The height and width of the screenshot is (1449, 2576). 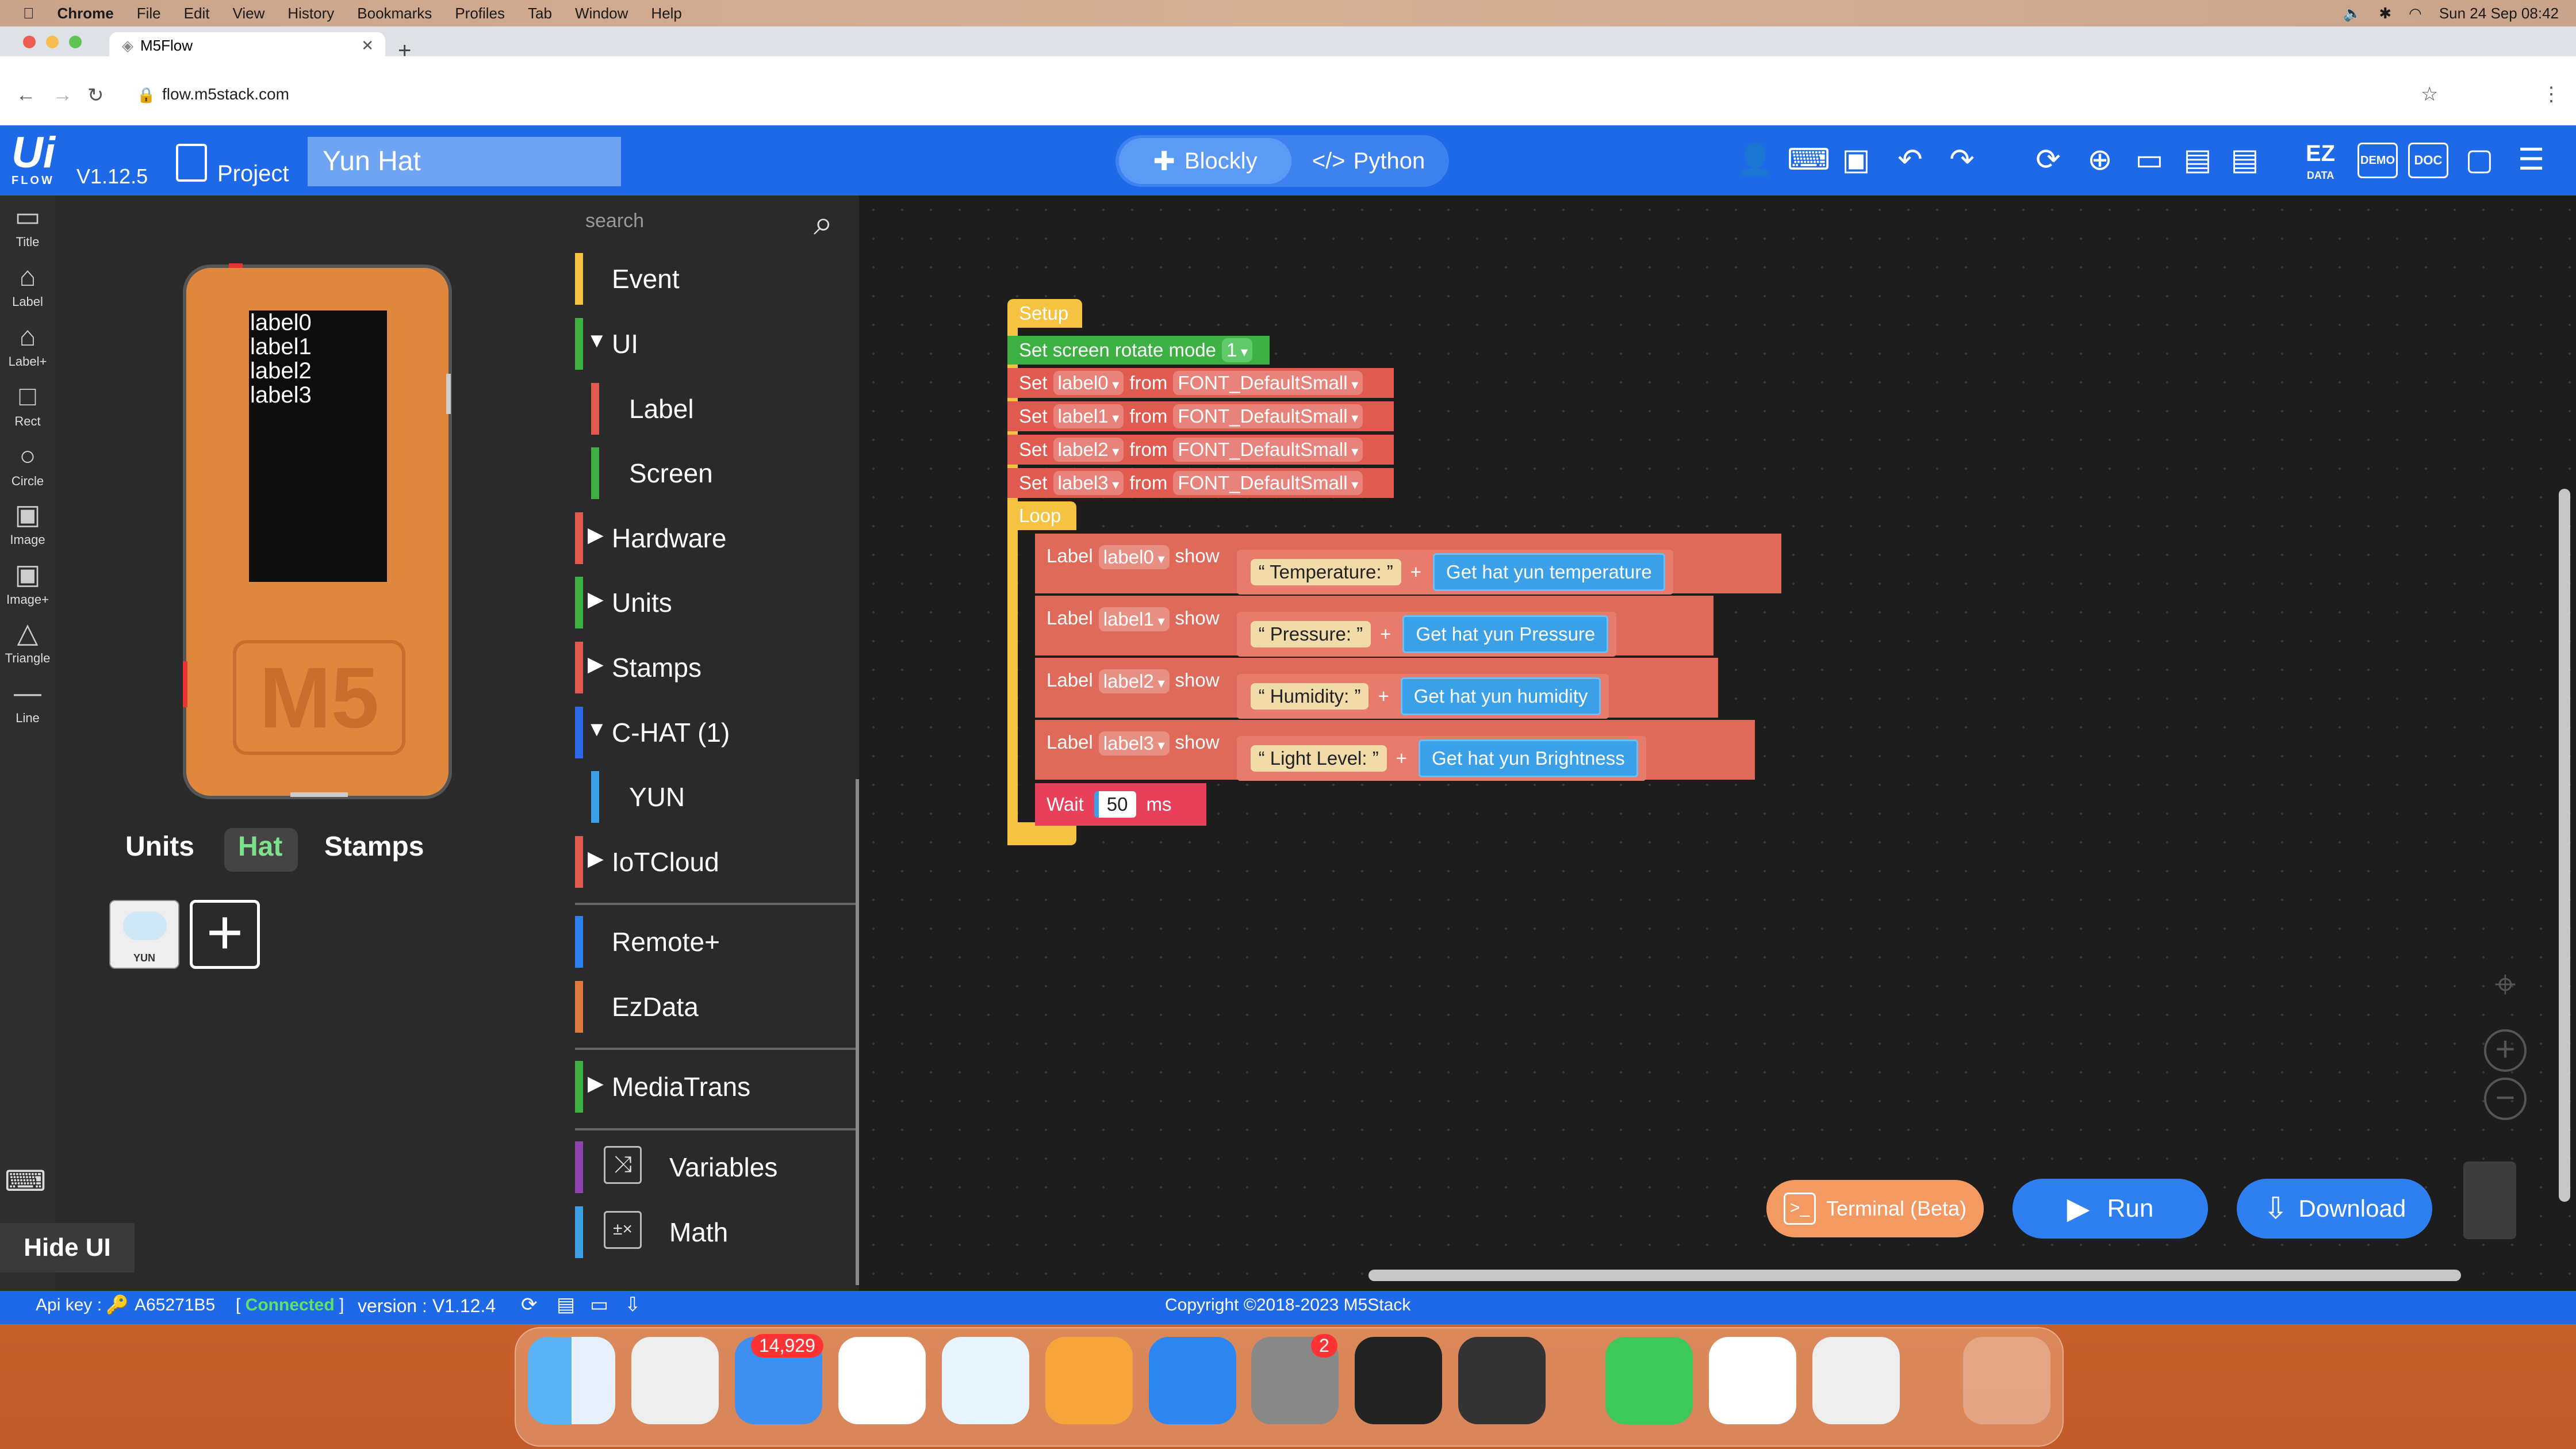 I want to click on category-iotcloud: ▶ IoTCloud, so click(x=717, y=862).